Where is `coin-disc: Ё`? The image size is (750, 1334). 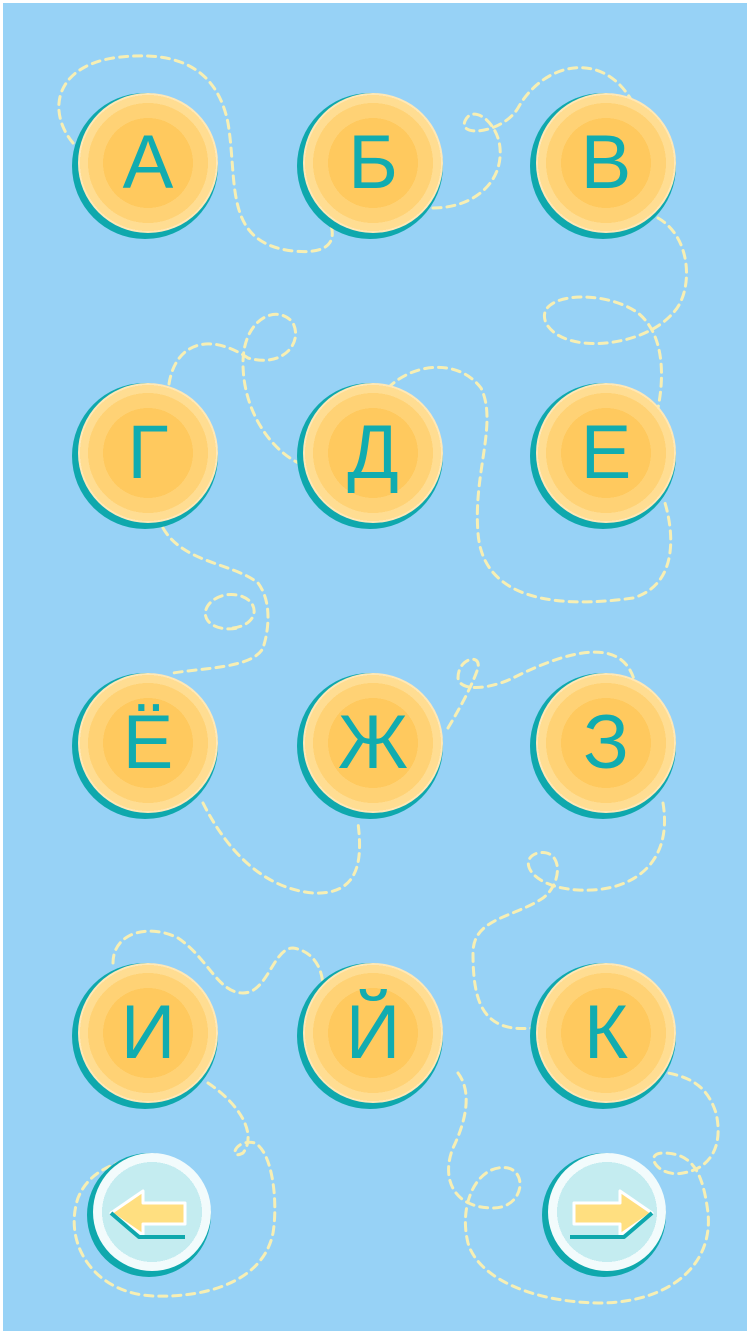 coin-disc: Ё is located at coordinates (148, 743).